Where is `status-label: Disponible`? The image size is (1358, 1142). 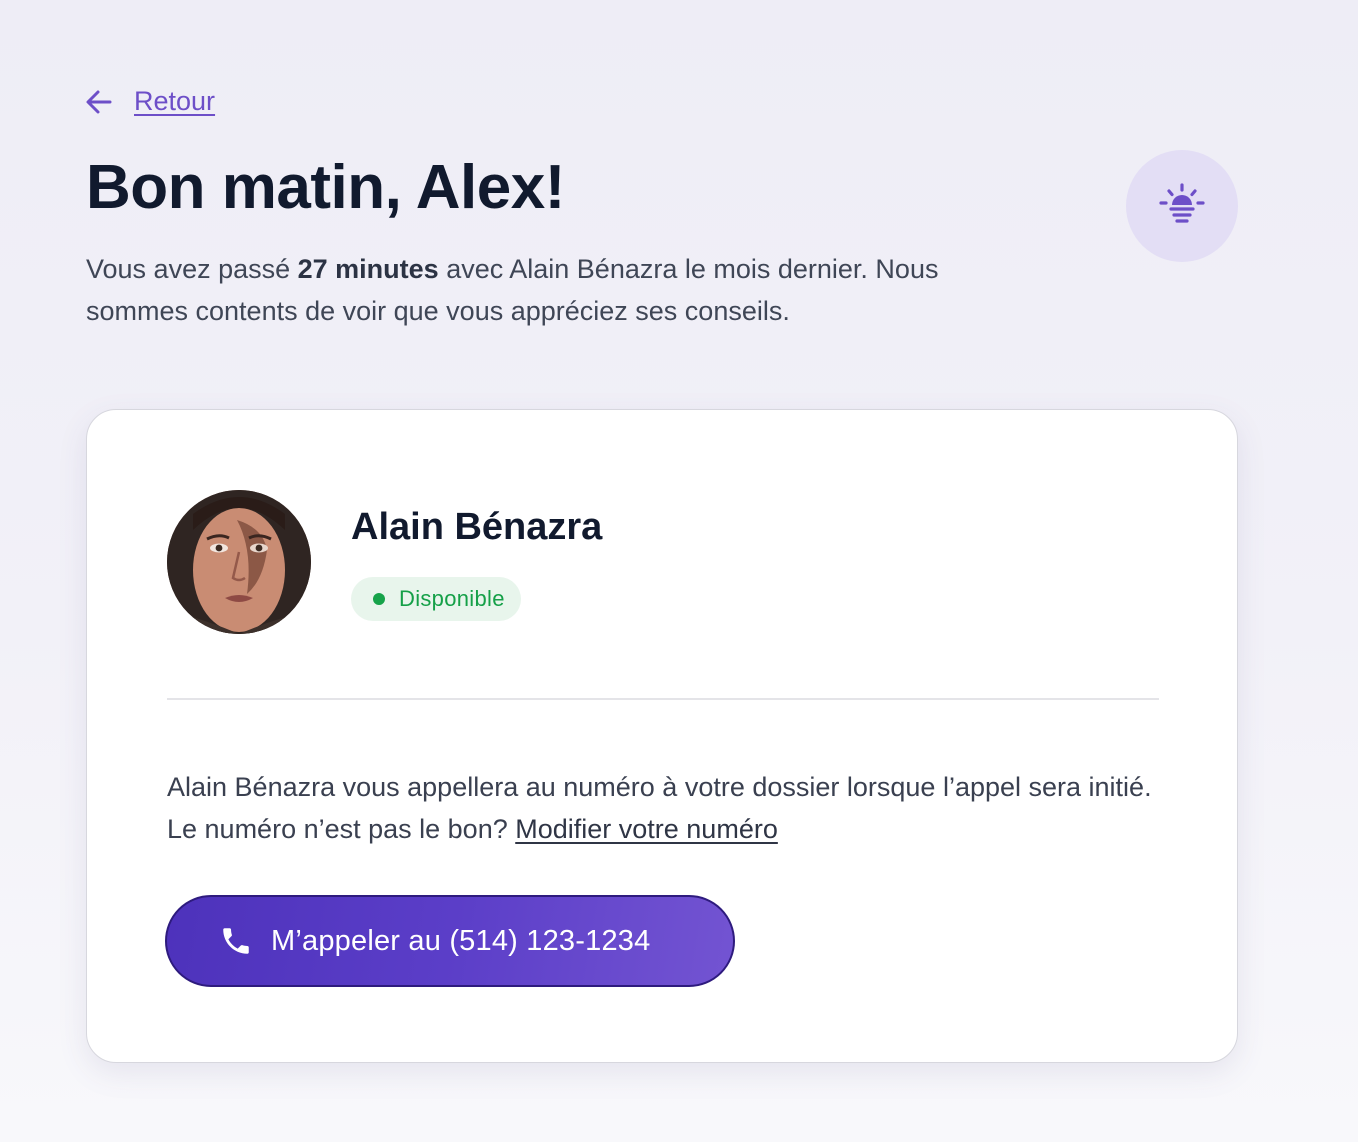
status-label: Disponible is located at coordinates (452, 598).